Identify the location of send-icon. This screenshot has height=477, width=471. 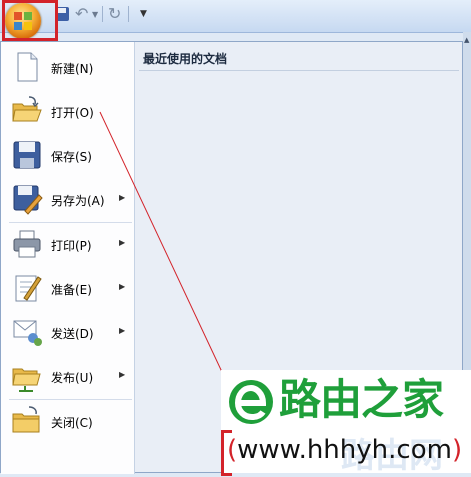
(27, 333).